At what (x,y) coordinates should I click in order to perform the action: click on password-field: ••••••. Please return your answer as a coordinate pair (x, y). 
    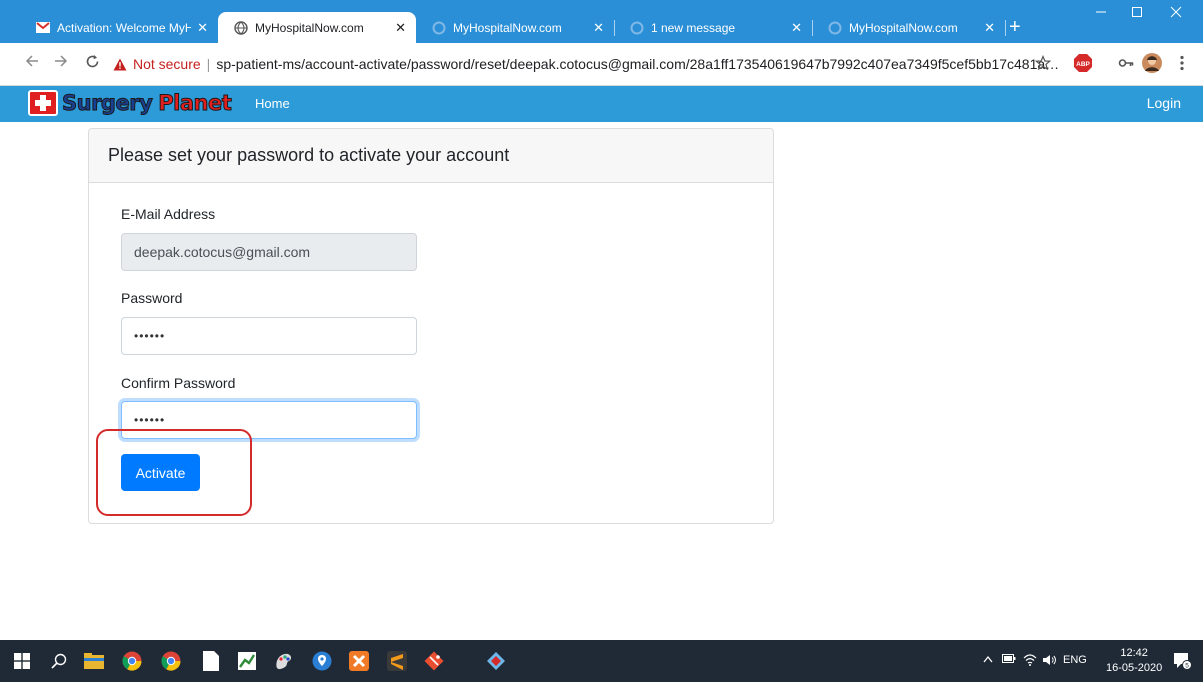
    Looking at the image, I should click on (269, 336).